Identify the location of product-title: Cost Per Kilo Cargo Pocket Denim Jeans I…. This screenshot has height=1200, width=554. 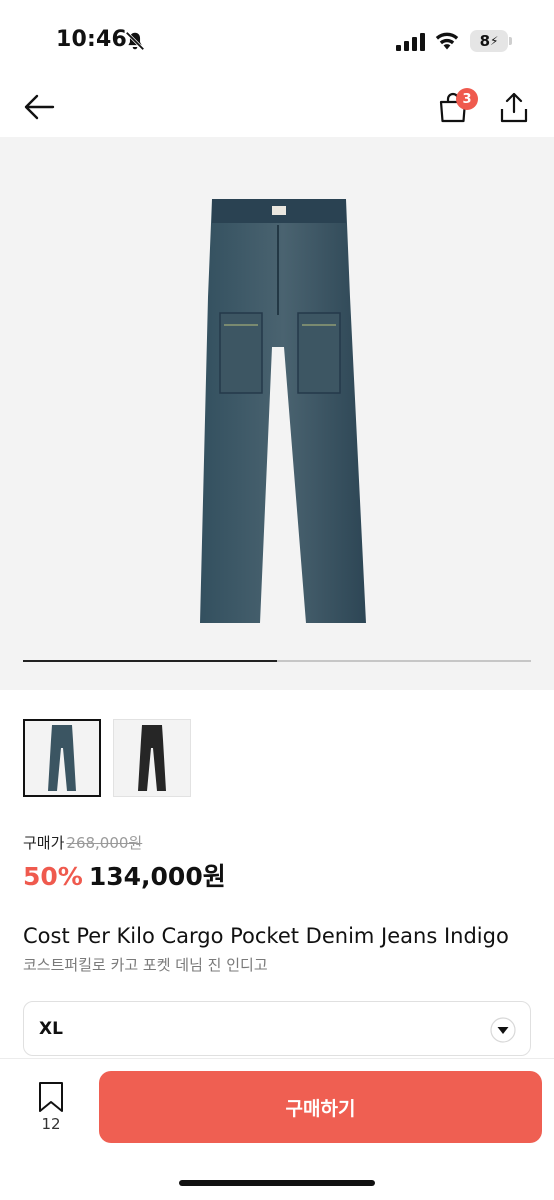
(266, 936).